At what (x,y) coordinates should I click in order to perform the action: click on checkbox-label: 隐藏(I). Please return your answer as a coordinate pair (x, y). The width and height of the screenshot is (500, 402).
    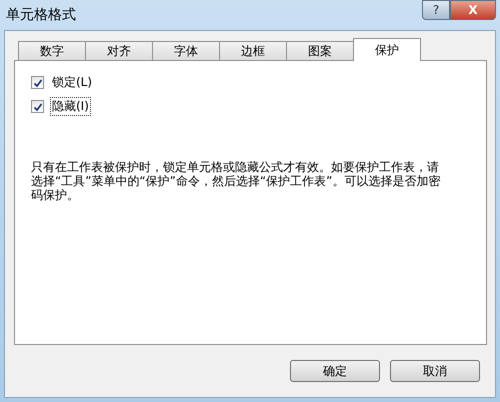
    Looking at the image, I should click on (70, 106).